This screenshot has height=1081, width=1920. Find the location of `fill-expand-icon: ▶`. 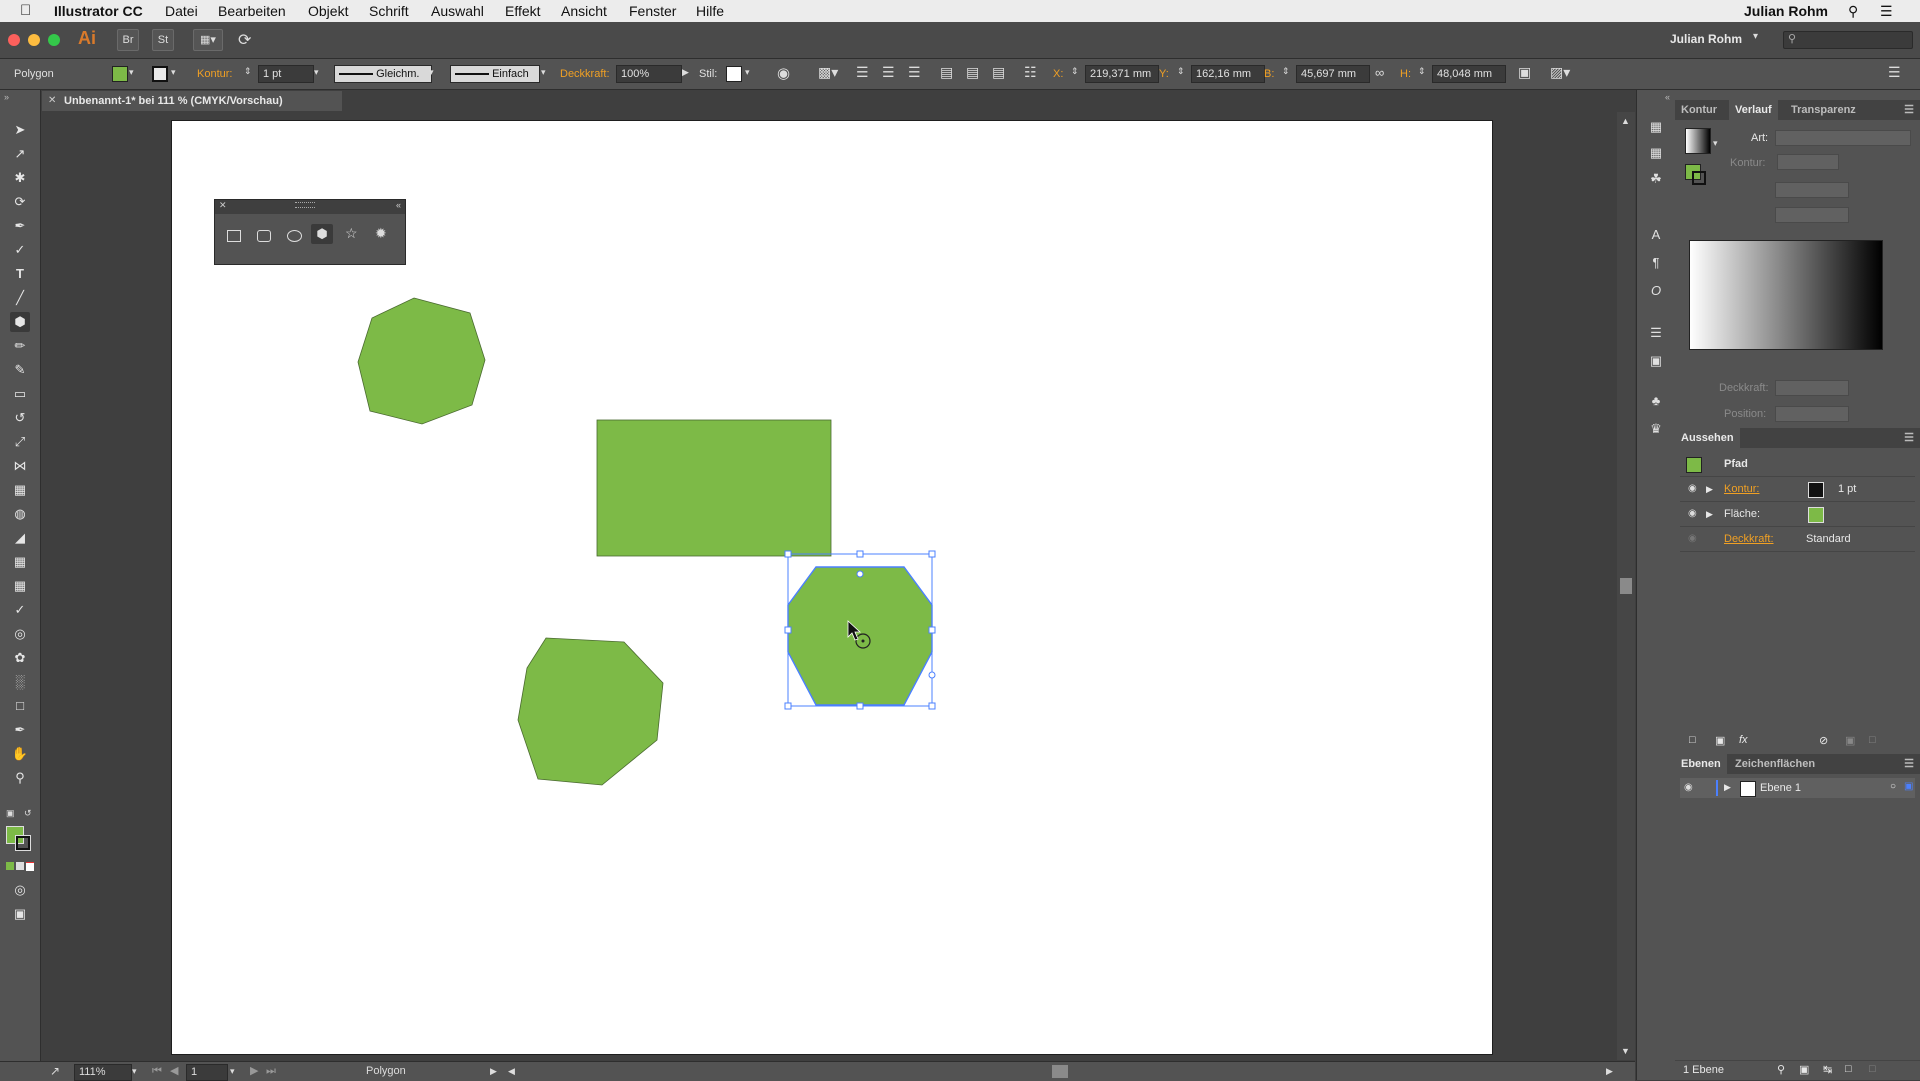

fill-expand-icon: ▶ is located at coordinates (1709, 514).